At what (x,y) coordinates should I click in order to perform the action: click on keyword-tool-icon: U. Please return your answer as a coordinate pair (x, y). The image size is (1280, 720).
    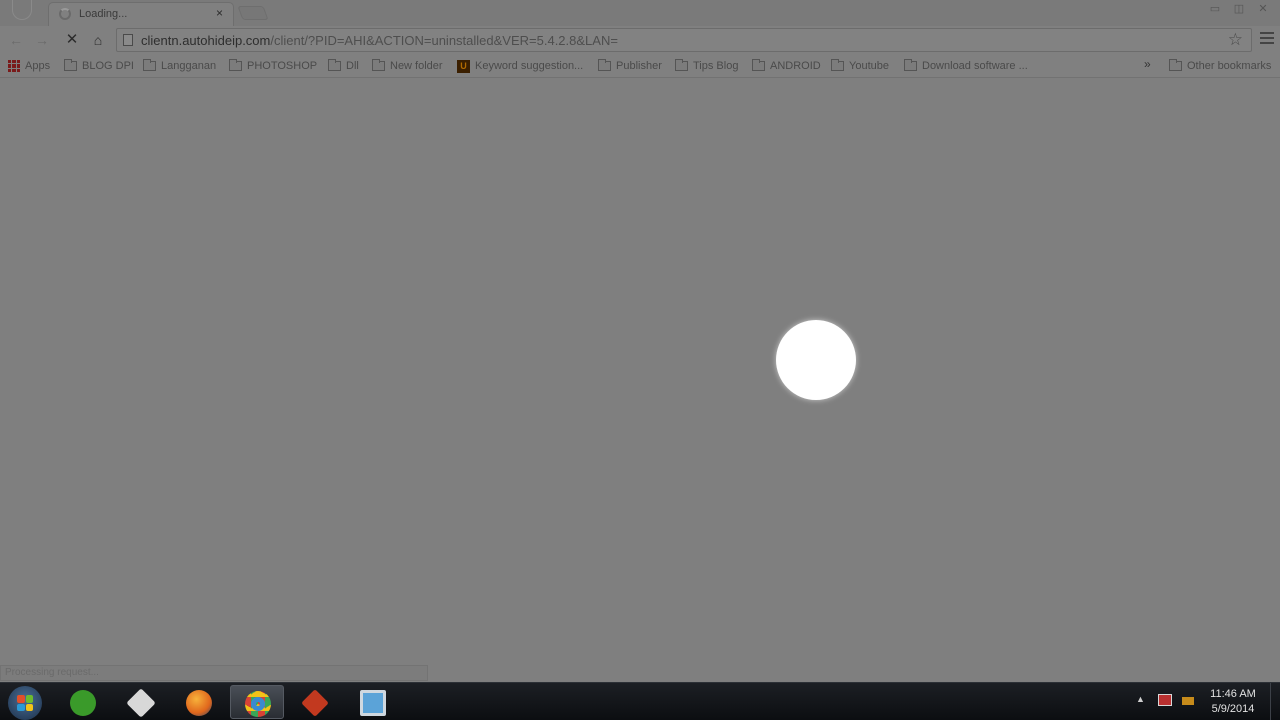
    Looking at the image, I should click on (463, 66).